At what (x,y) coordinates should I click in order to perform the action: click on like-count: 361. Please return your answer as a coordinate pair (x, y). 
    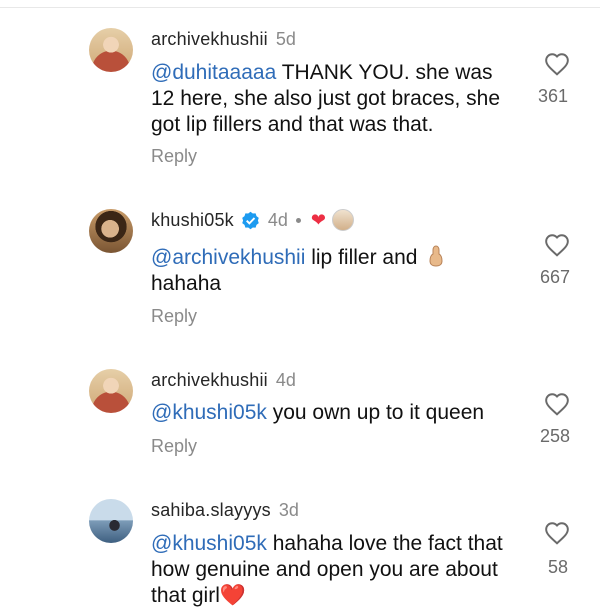
    Looking at the image, I should click on (553, 96).